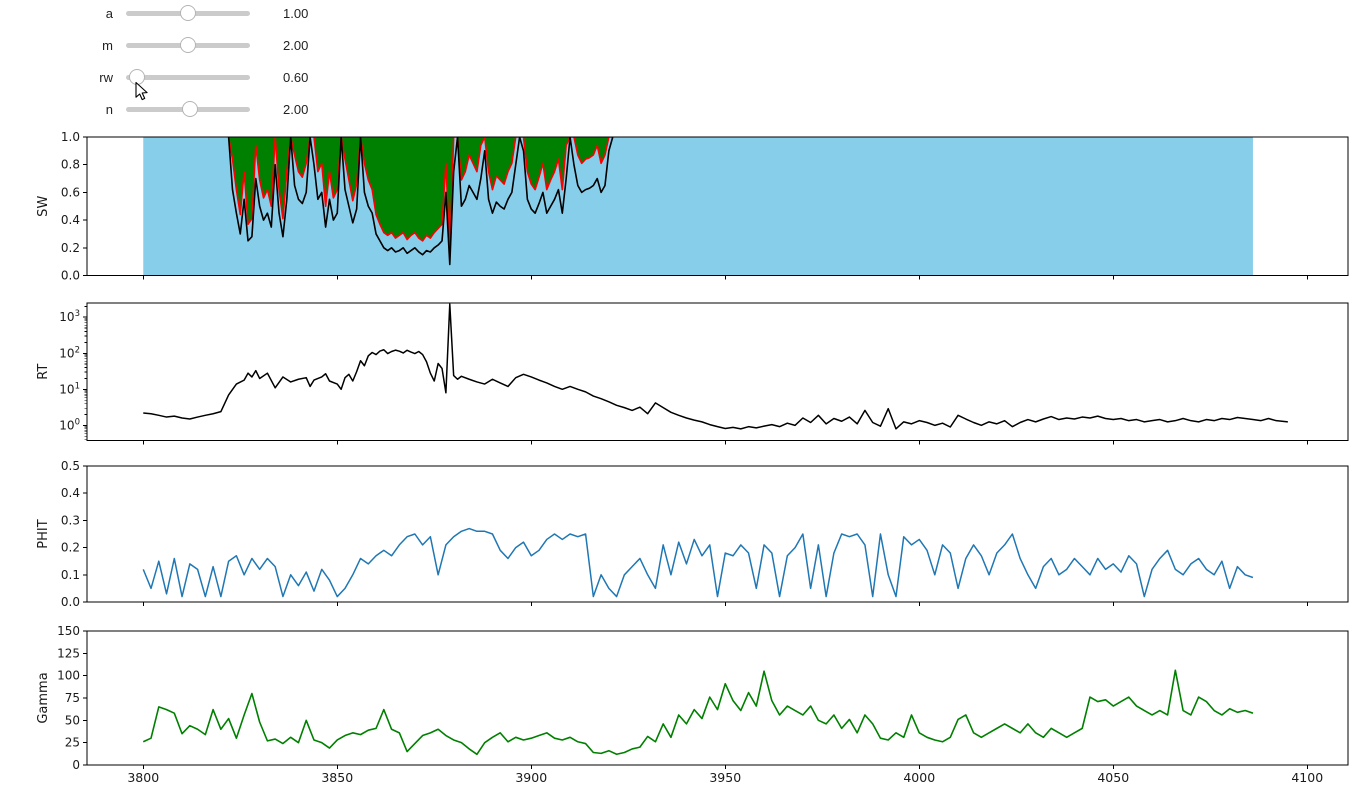  Describe the element at coordinates (72, 743) in the screenshot. I see `gamma-ytick-label: 25` at that location.